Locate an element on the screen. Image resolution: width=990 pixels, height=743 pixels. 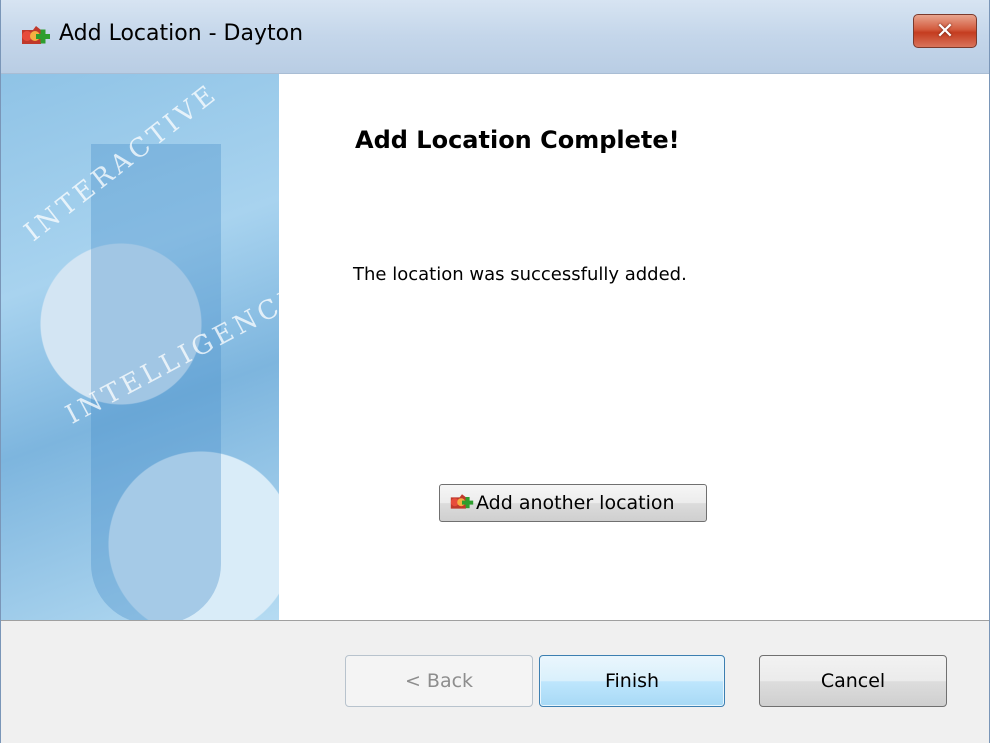
add-another-location-label: Add another location is located at coordinates (575, 503).